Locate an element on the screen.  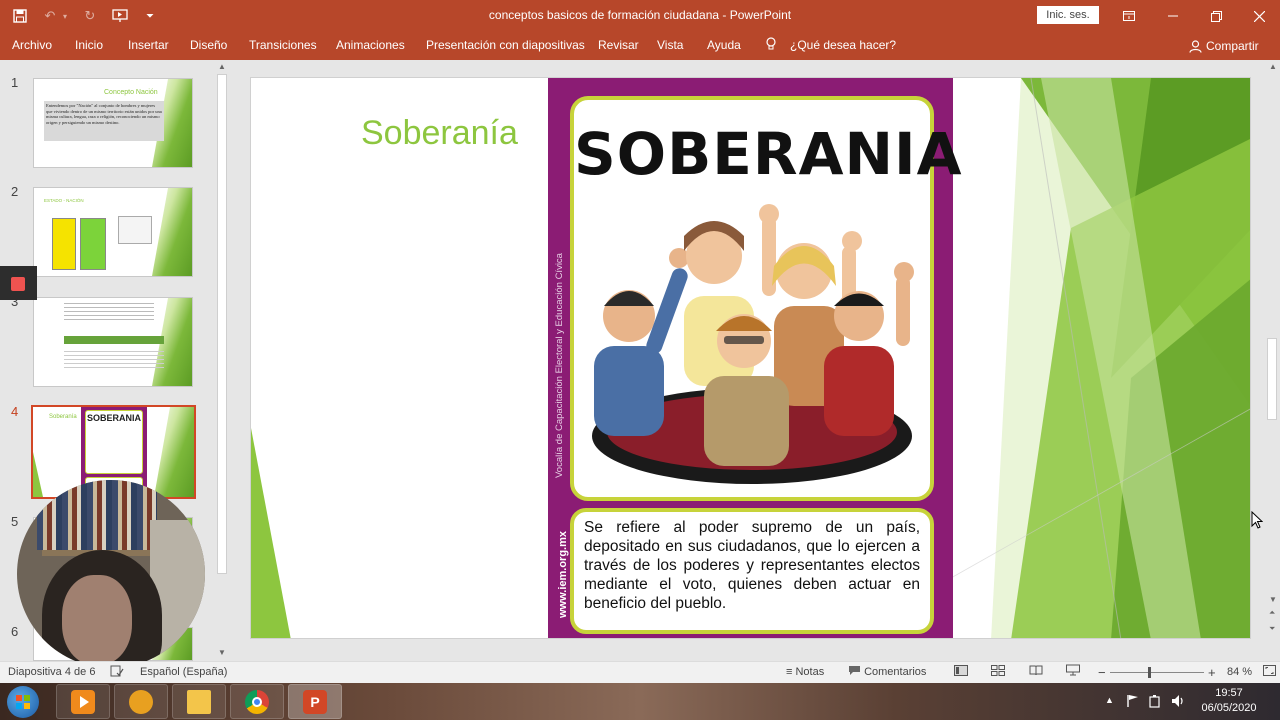
mouse-cursor-icon is located at coordinates (1257, 520).